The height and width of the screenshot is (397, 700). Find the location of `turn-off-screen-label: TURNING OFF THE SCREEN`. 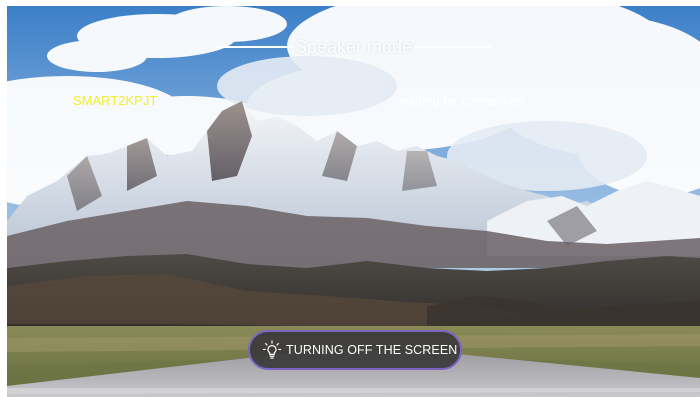

turn-off-screen-label: TURNING OFF THE SCREEN is located at coordinates (372, 350).